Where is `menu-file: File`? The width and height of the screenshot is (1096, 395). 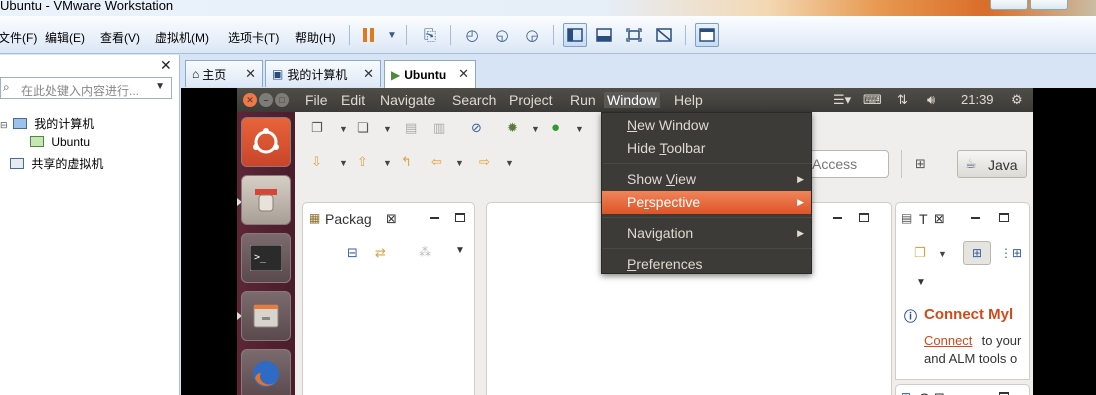 menu-file: File is located at coordinates (316, 100).